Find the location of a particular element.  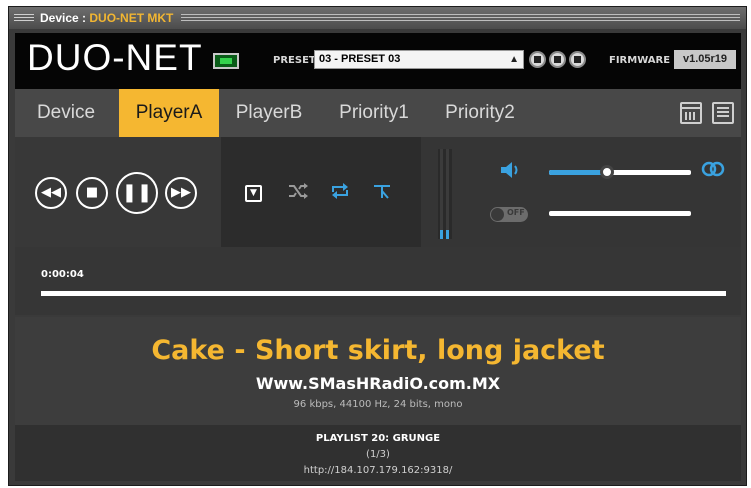

vu-right-level is located at coordinates (447, 234).